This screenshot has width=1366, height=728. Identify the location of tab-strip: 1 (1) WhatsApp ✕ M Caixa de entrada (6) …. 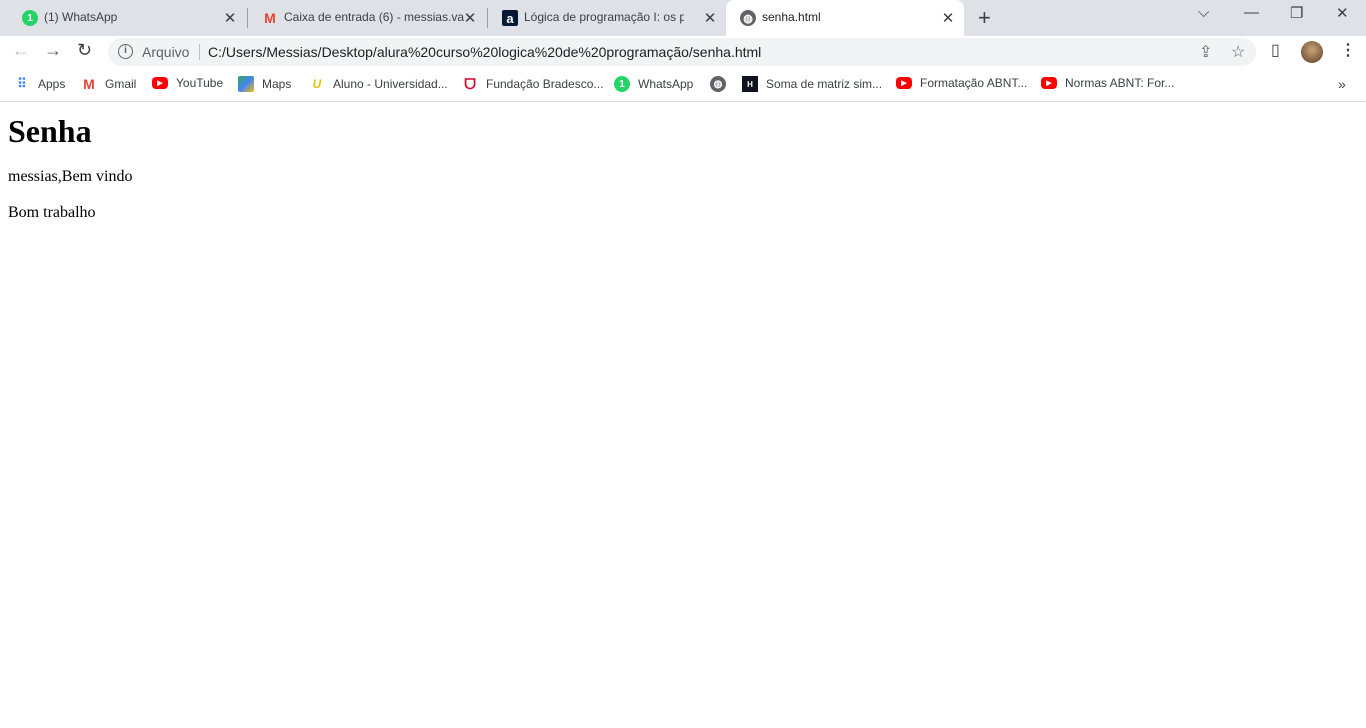
(683, 18).